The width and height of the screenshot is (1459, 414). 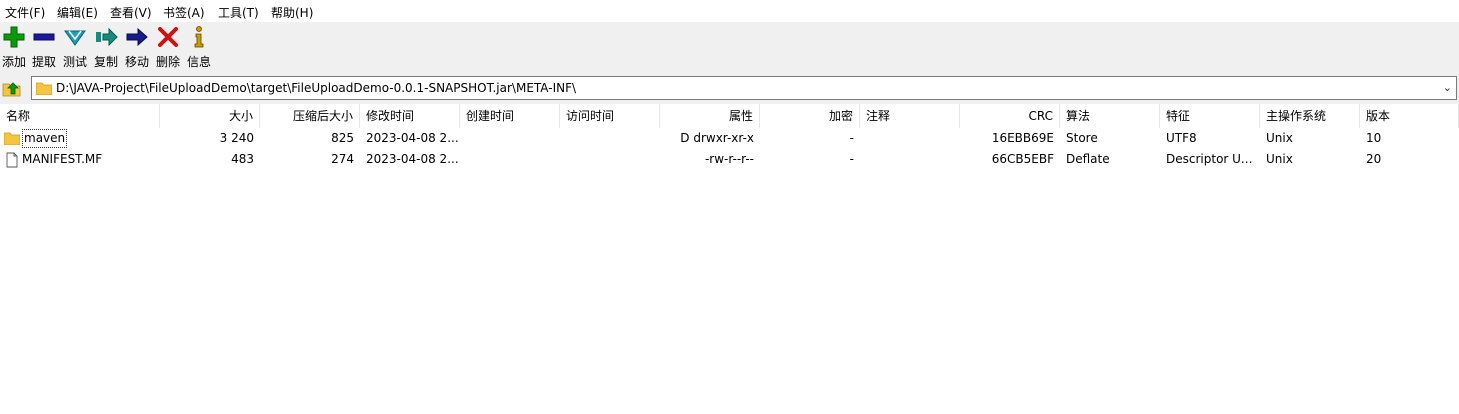 I want to click on row-crc: 16EBB69E, so click(x=1022, y=138).